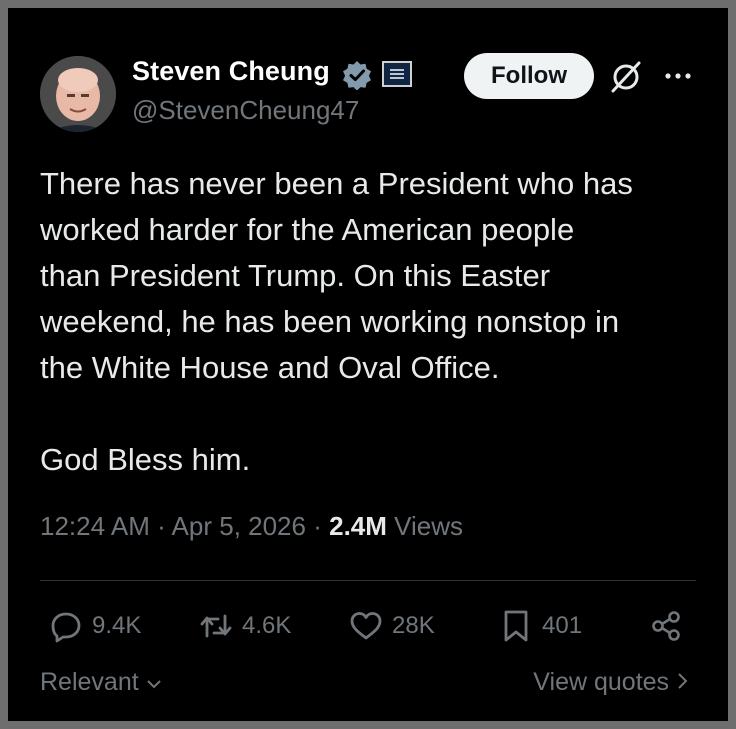 This screenshot has height=729, width=736. Describe the element at coordinates (516, 626) in the screenshot. I see `bookmark-icon` at that location.